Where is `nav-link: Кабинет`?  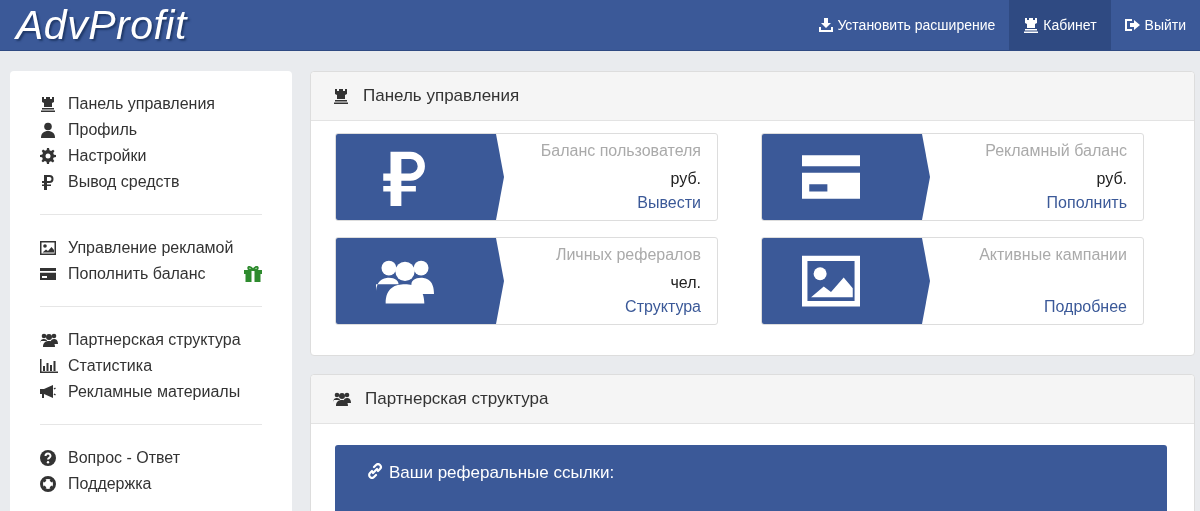 nav-link: Кабинет is located at coordinates (1060, 25).